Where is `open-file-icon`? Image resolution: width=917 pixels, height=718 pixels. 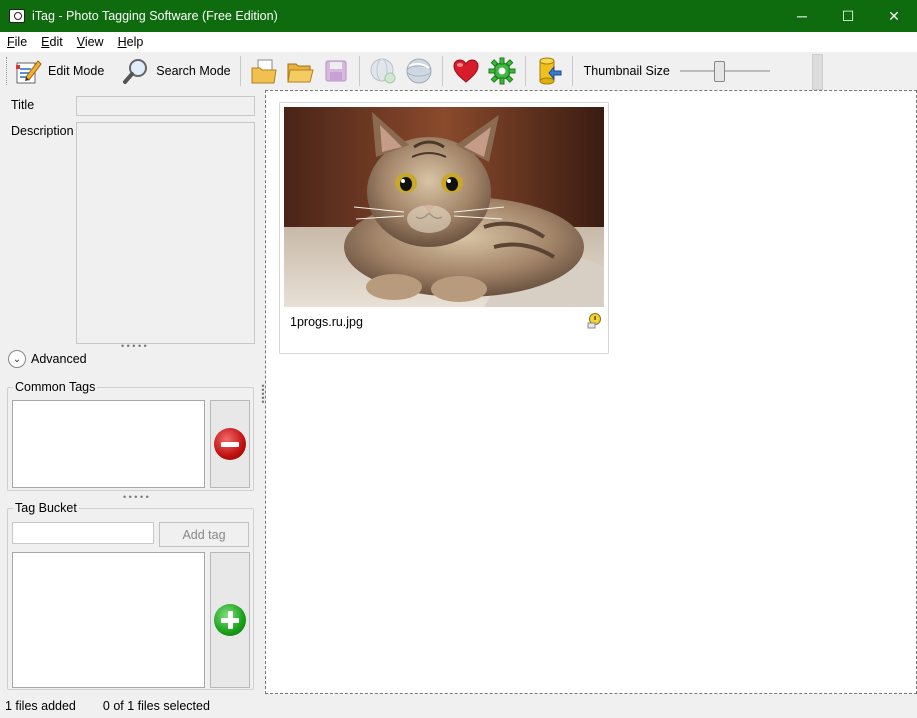 open-file-icon is located at coordinates (264, 71).